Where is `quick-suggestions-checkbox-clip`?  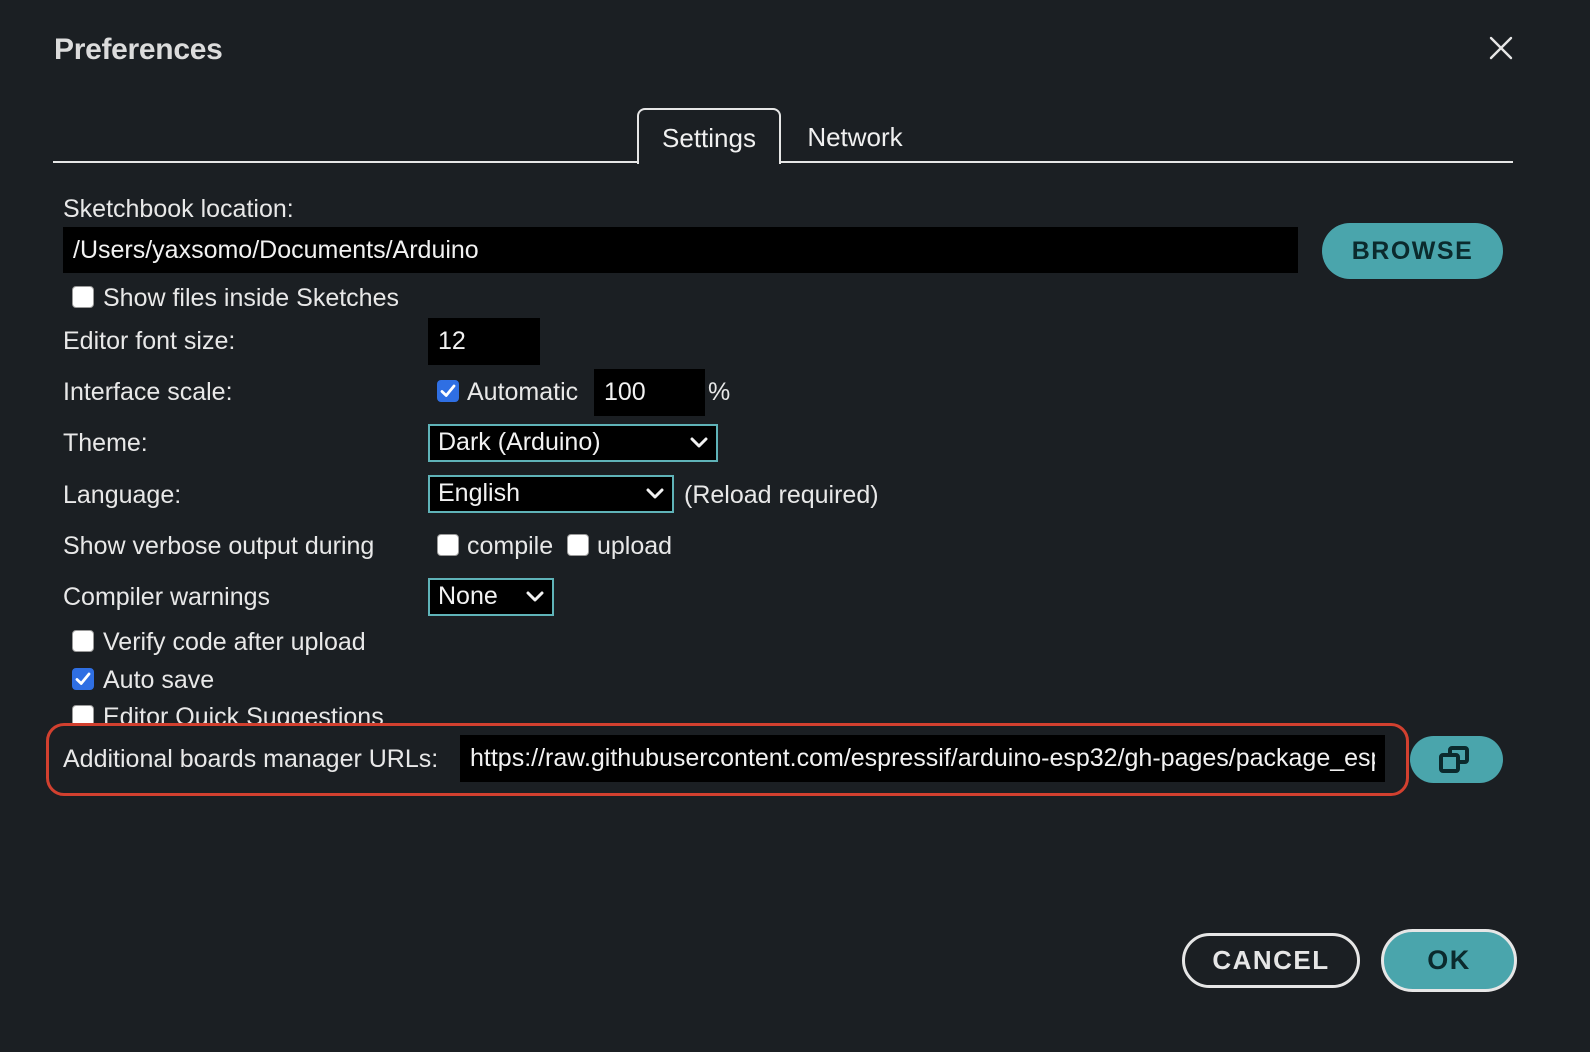
quick-suggestions-checkbox-clip is located at coordinates (84, 715).